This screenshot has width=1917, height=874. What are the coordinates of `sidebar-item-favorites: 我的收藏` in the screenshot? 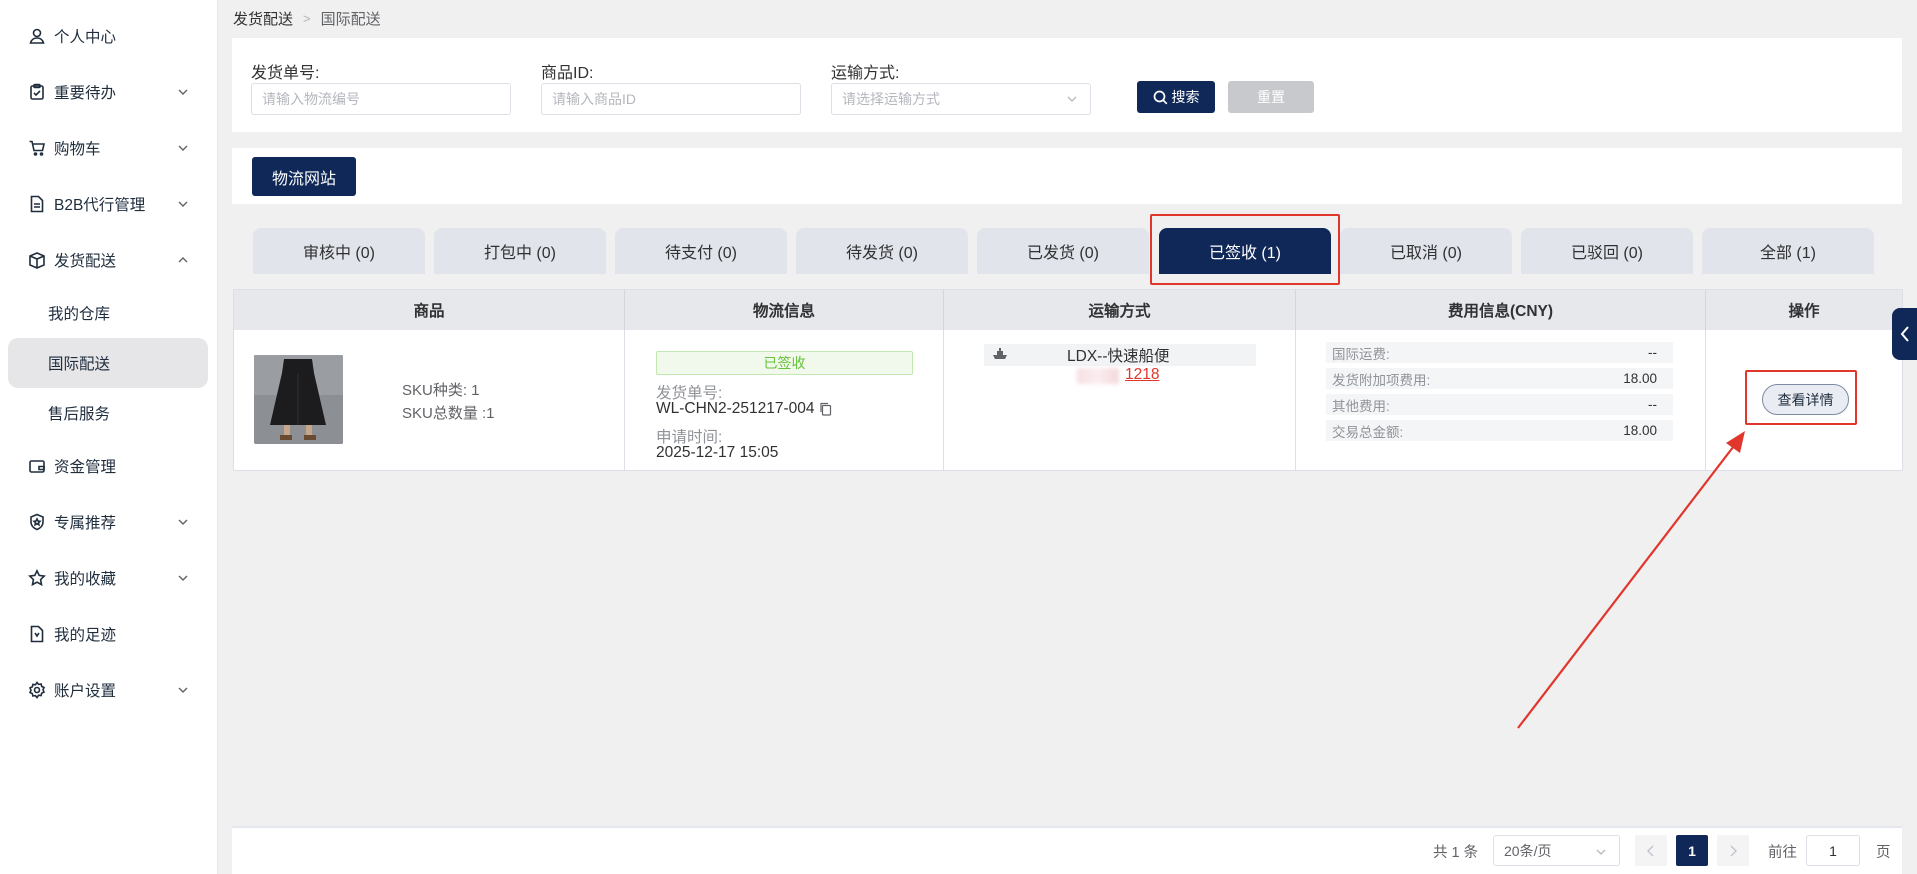 It's located at (108, 578).